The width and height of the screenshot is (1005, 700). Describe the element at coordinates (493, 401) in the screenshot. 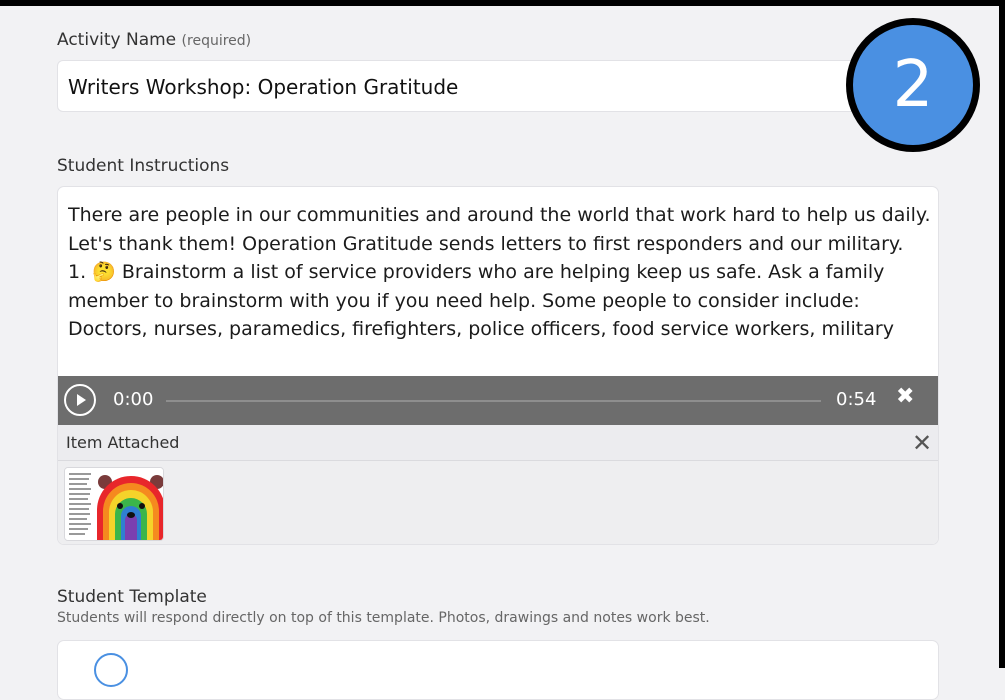

I see `audio-progress-track` at that location.